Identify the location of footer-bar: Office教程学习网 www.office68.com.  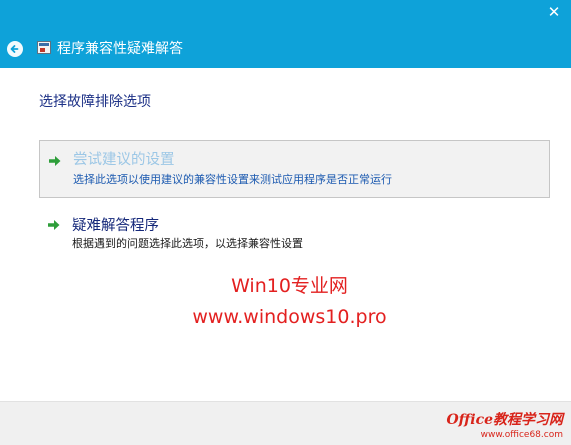
(285, 423).